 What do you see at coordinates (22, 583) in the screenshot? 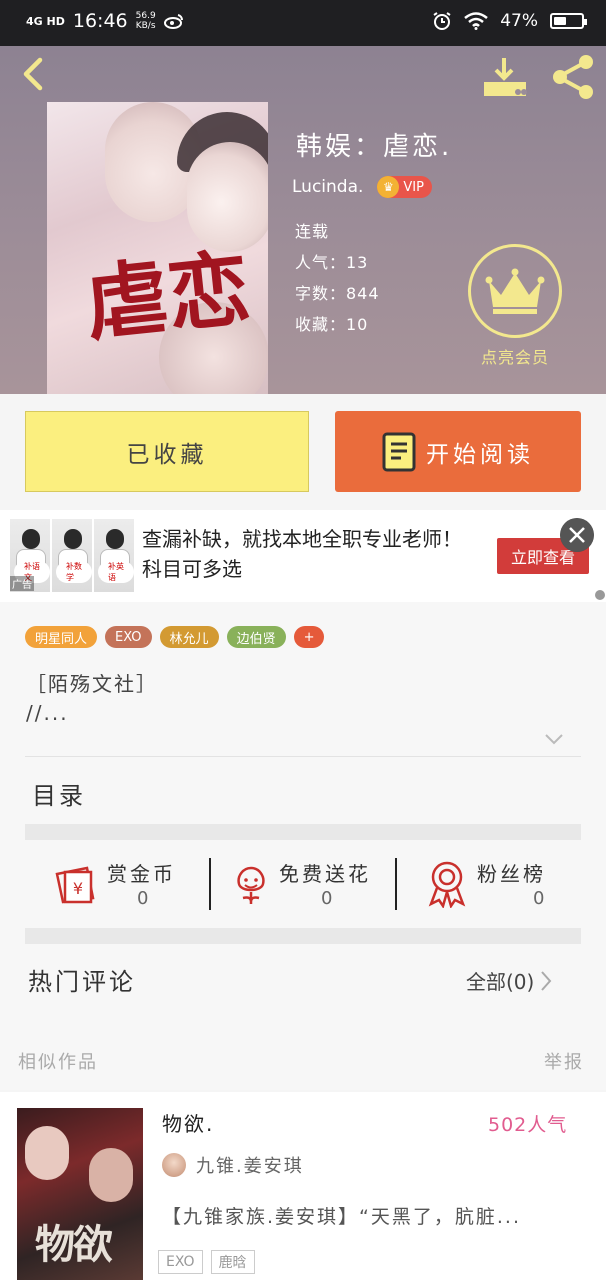
I see `ad-mark: 广告` at bounding box center [22, 583].